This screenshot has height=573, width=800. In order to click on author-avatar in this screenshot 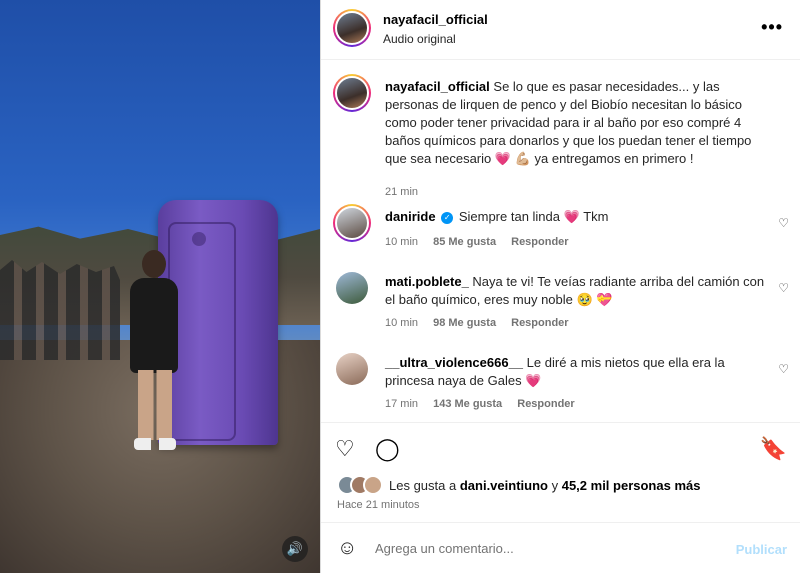, I will do `click(352, 28)`.